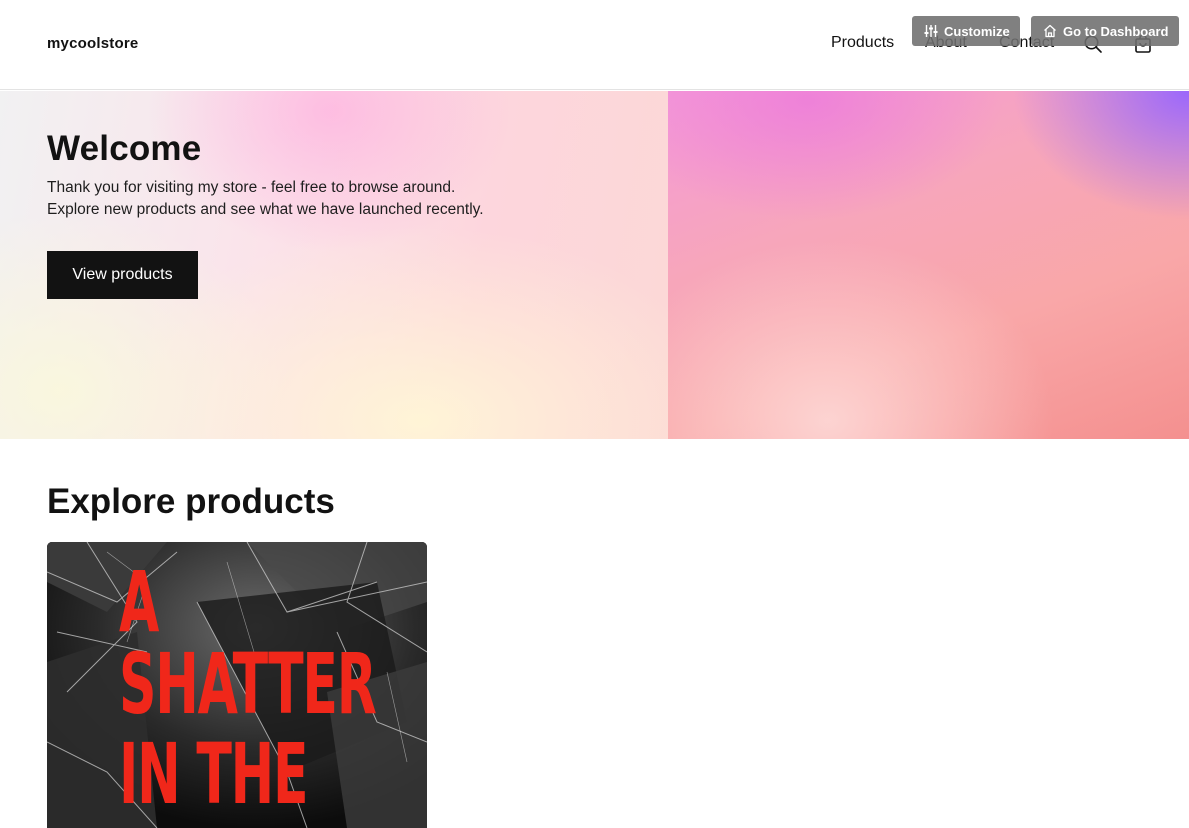 Image resolution: width=1189 pixels, height=828 pixels. Describe the element at coordinates (931, 31) in the screenshot. I see `sliders-icon` at that location.